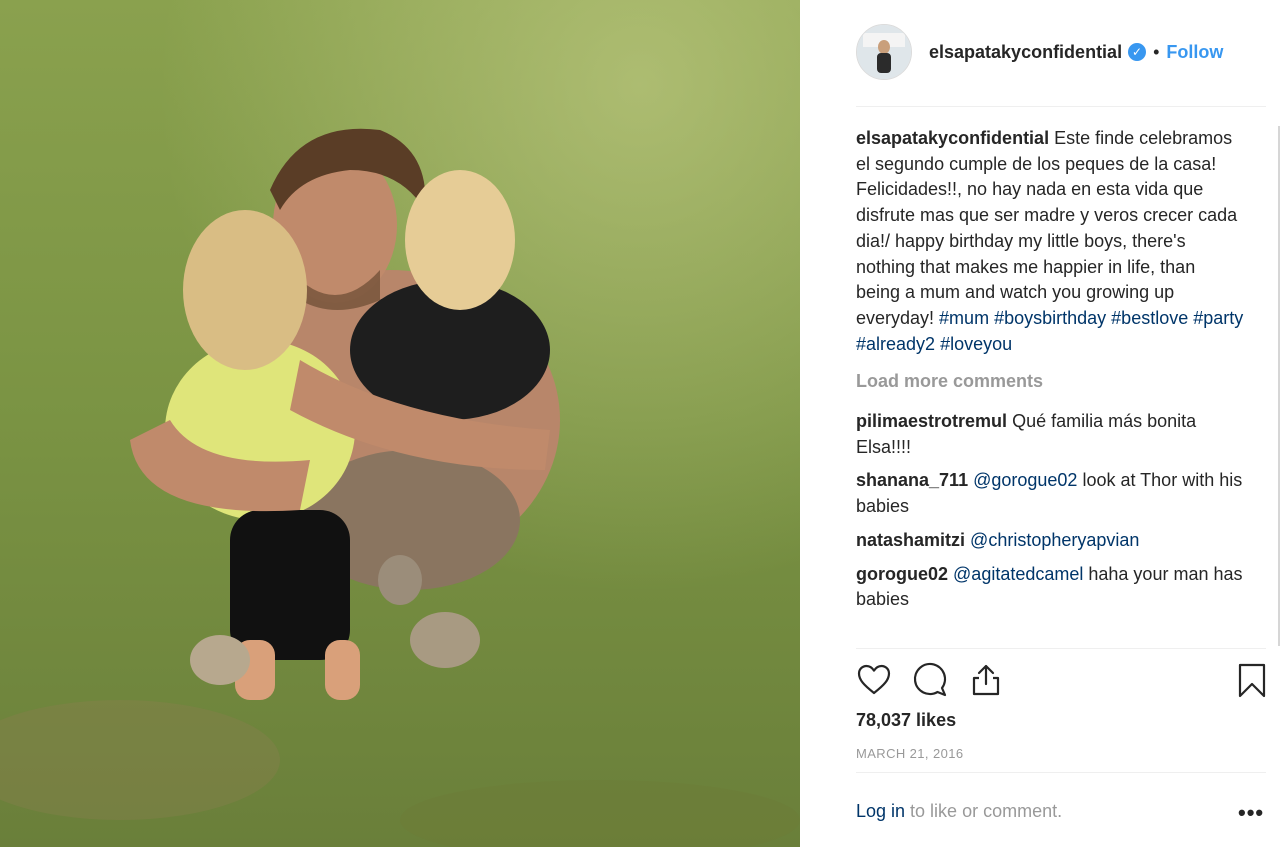 The height and width of the screenshot is (847, 1280). I want to click on action-bar, so click(1061, 682).